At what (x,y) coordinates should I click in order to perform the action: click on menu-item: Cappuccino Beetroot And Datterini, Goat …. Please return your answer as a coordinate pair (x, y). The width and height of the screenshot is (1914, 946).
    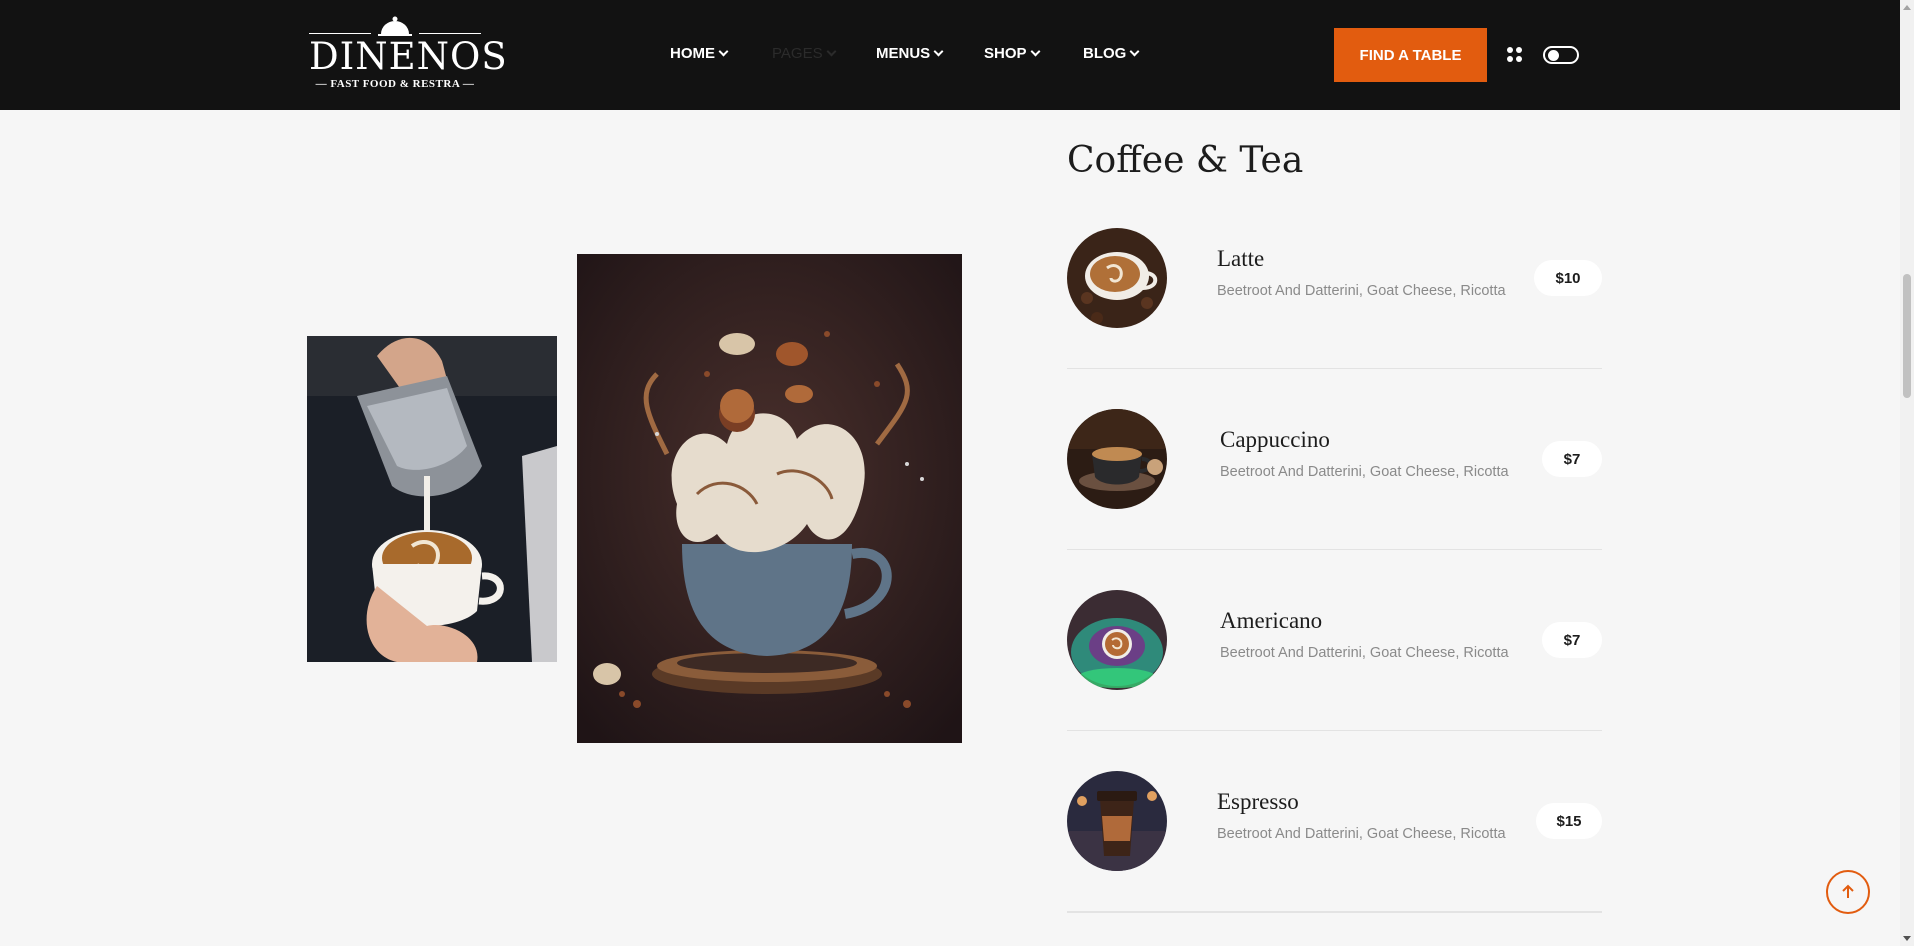
    Looking at the image, I should click on (1334, 500).